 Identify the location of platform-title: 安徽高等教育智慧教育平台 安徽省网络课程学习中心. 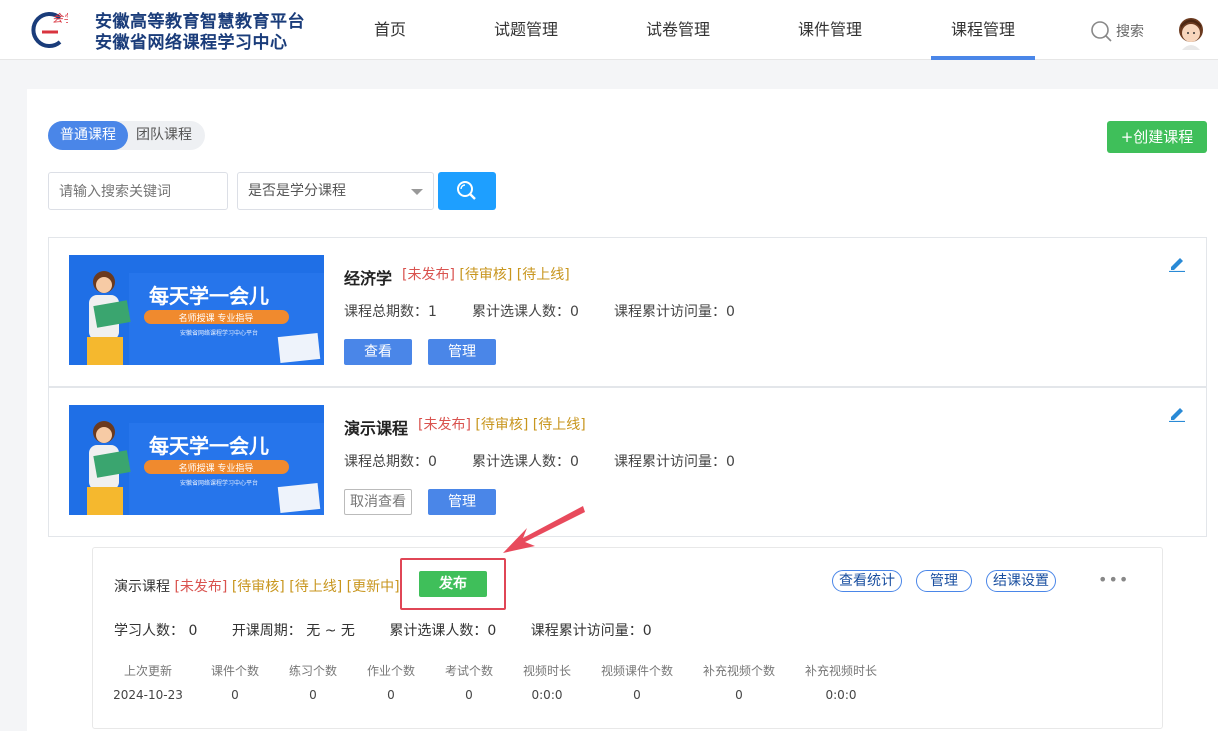
(200, 33).